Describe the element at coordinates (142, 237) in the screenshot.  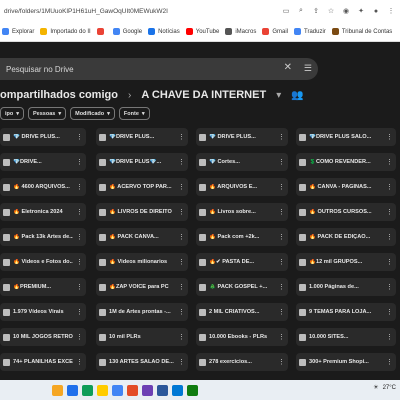
I see `folder-card: 🔥 PACK CANVA... ⋮` at that location.